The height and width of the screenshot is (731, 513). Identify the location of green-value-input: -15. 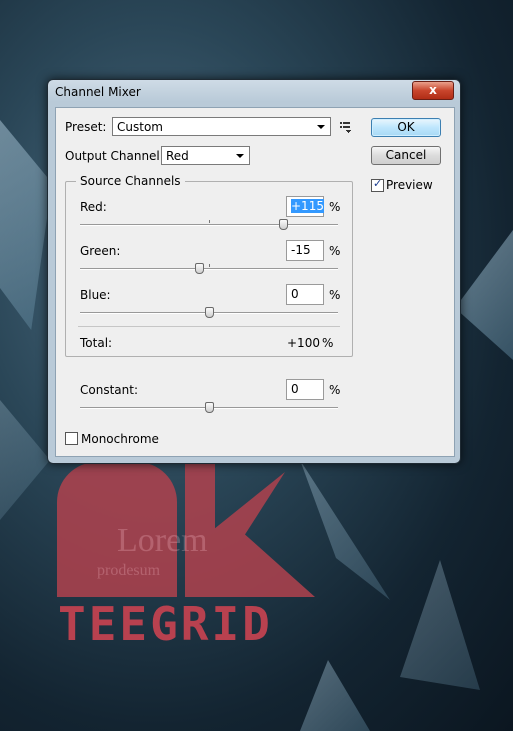
(305, 250).